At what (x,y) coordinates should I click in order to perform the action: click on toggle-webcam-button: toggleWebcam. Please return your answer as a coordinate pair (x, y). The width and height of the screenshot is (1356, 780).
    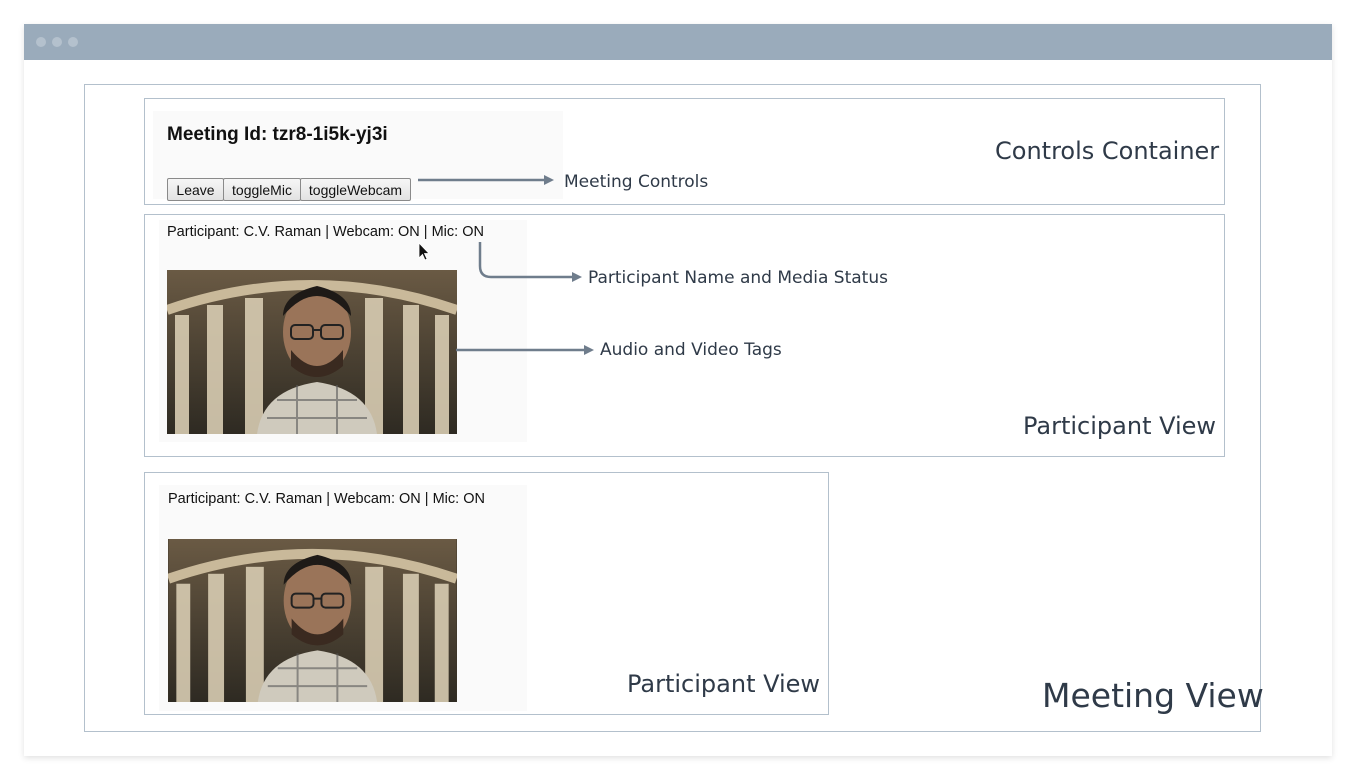
    Looking at the image, I should click on (355, 189).